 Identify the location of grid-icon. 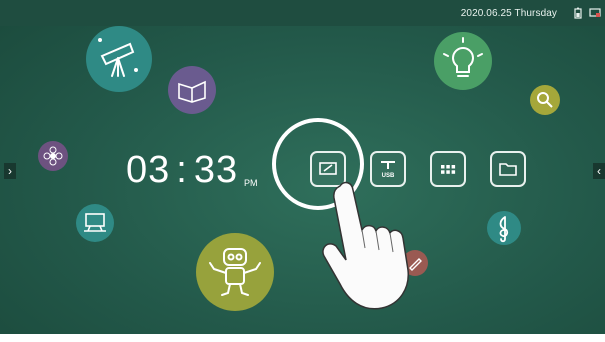
(448, 169).